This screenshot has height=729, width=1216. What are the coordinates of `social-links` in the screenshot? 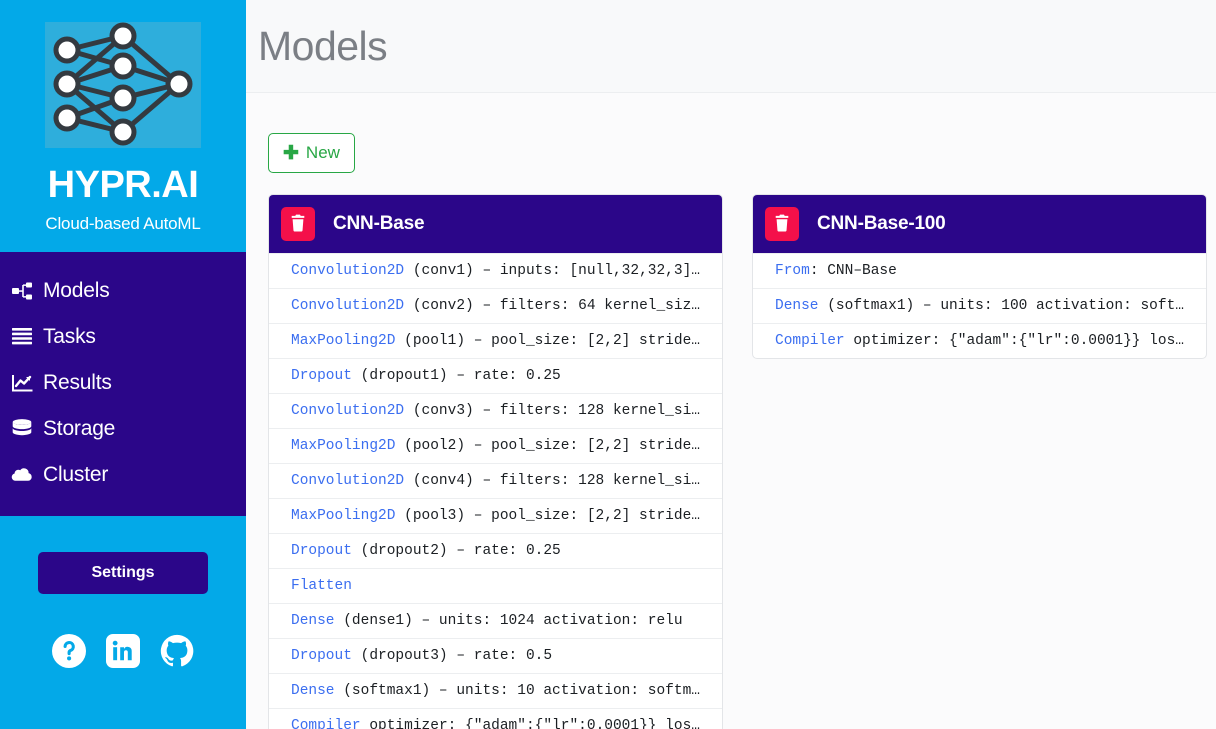 It's located at (123, 653).